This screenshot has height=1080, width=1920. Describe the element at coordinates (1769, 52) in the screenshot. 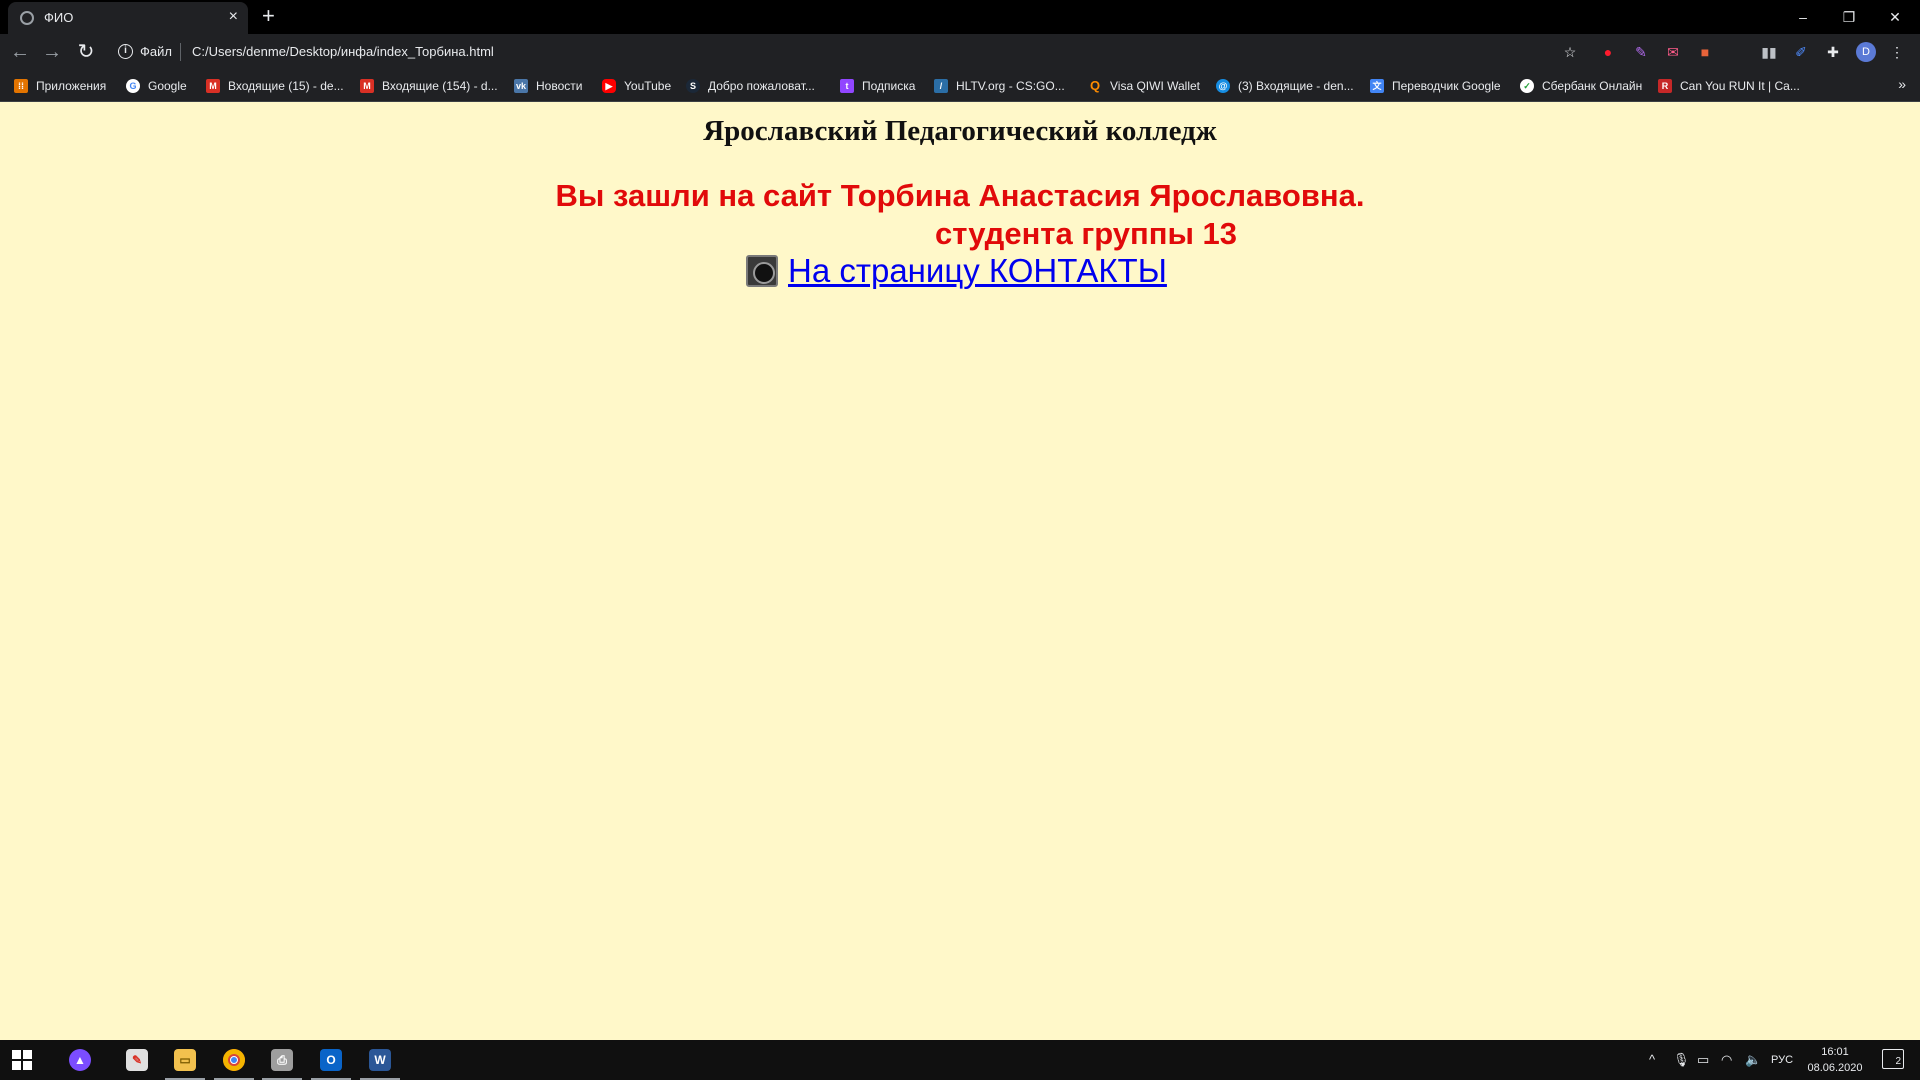

I see `audio-ext-icon: ▮▮` at that location.